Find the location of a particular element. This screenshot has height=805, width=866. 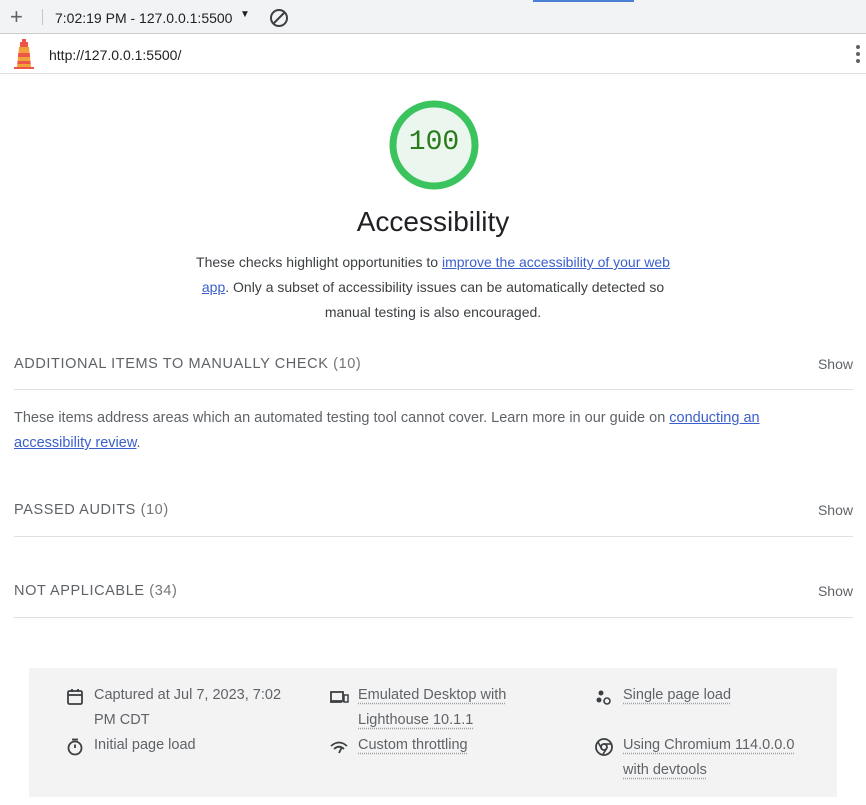

report-url-bar: http://127.0.0.1:5500/ is located at coordinates (433, 54).